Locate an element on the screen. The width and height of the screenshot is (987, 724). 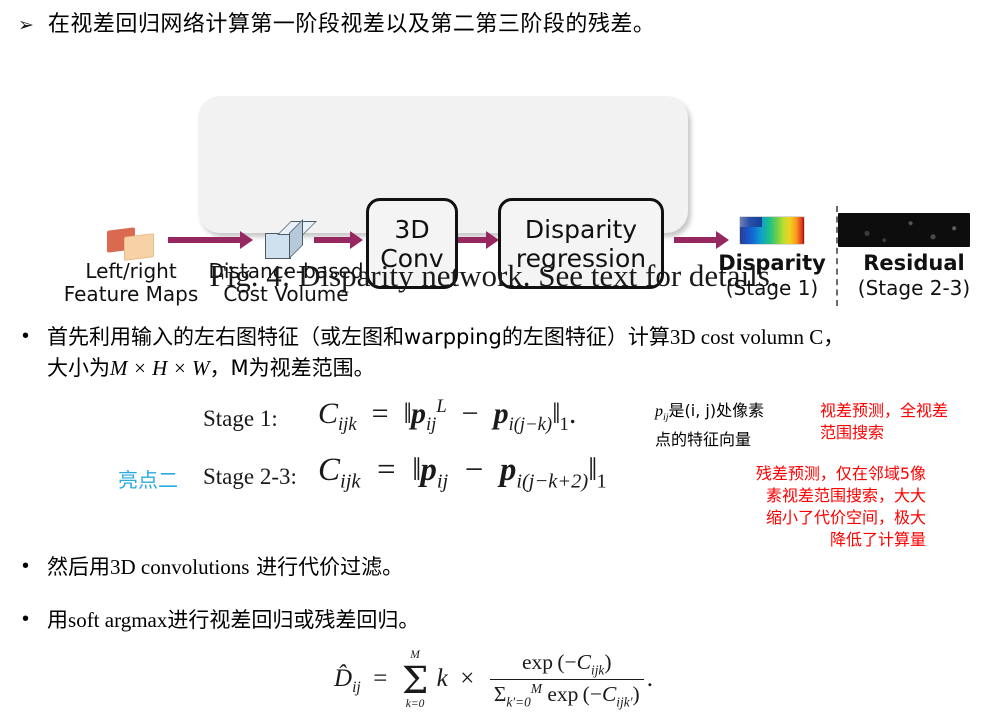
annotation-pij-symbol: p is located at coordinates (659, 411).